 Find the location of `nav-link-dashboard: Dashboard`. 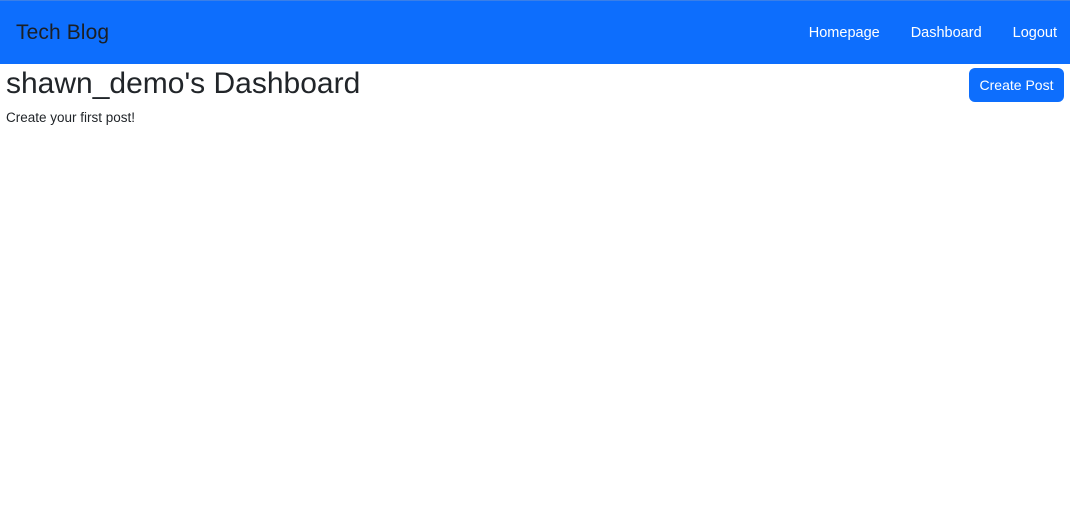

nav-link-dashboard: Dashboard is located at coordinates (946, 33).